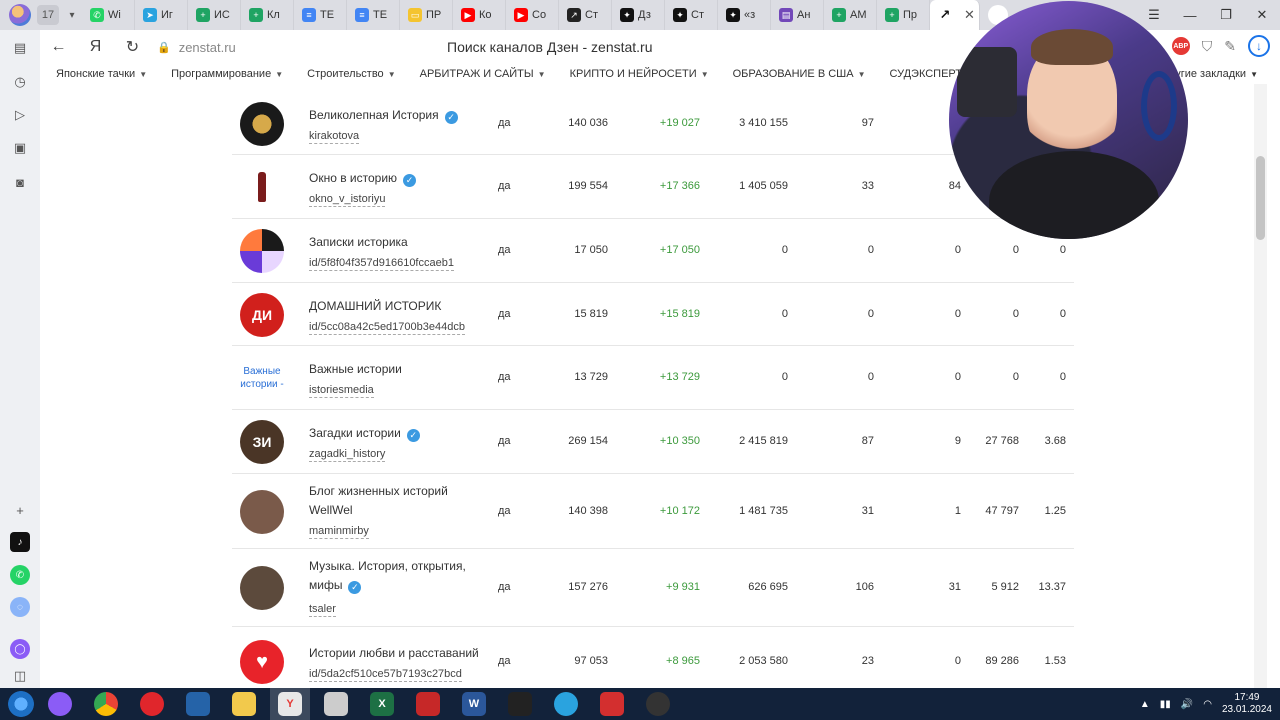 This screenshot has height=720, width=1280. What do you see at coordinates (267, 15) in the screenshot?
I see `tab: + Кл` at bounding box center [267, 15].